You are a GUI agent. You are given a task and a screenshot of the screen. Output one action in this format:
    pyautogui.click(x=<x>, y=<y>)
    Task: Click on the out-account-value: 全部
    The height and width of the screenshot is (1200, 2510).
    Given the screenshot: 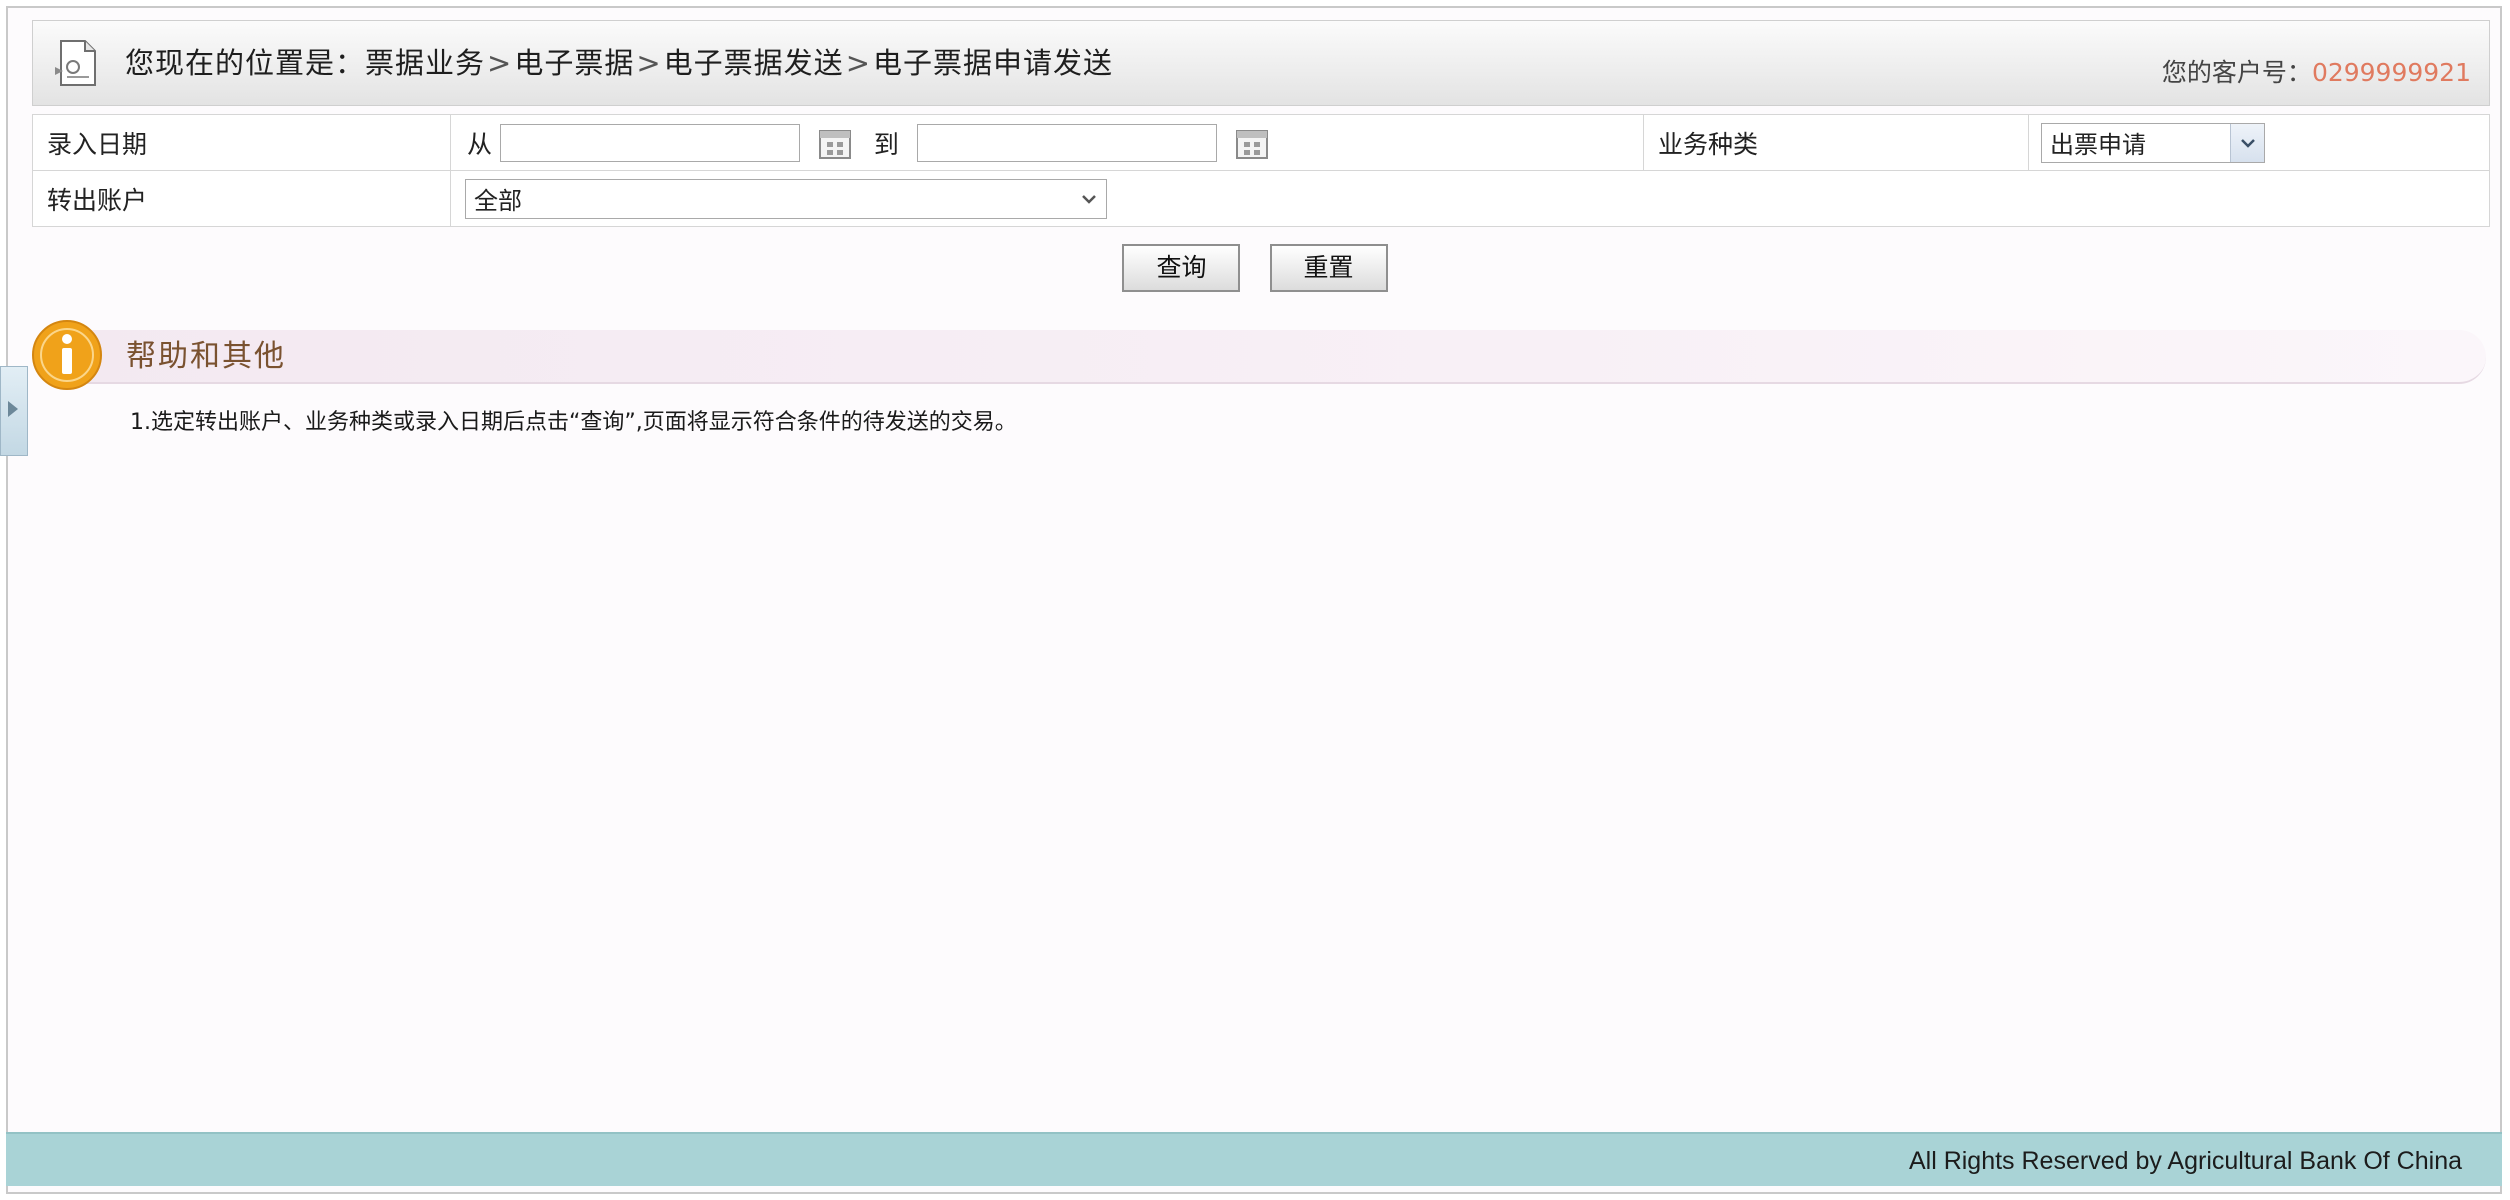 What is the action you would take?
    pyautogui.click(x=498, y=201)
    